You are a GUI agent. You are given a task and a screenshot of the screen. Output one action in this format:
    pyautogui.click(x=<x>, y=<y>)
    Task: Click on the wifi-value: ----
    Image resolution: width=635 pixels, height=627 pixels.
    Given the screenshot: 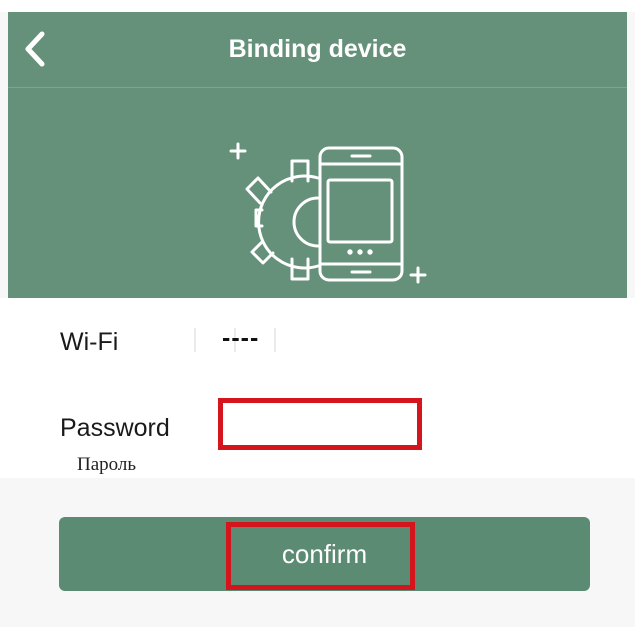 What is the action you would take?
    pyautogui.click(x=240, y=338)
    